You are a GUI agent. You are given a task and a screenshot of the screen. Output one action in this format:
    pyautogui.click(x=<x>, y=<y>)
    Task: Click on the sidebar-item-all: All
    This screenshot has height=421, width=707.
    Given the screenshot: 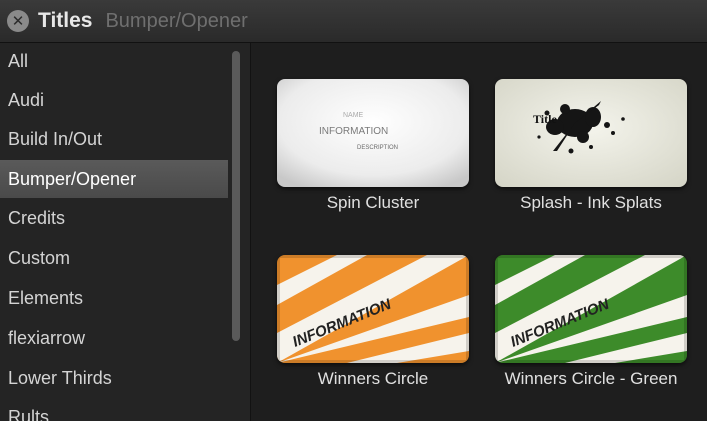 What is the action you would take?
    pyautogui.click(x=114, y=61)
    